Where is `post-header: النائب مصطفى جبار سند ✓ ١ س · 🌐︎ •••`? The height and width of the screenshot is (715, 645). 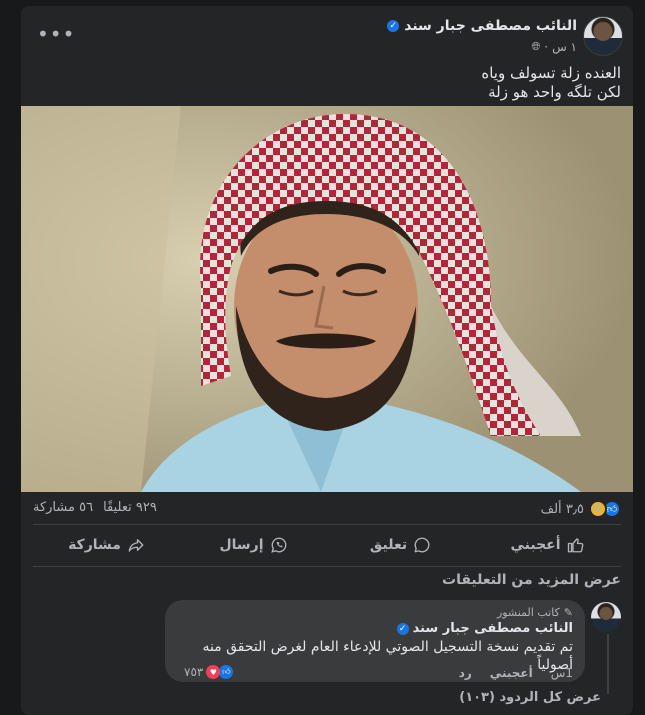
post-header: النائب مصطفى جبار سند ✓ ١ س · 🌐︎ ••• is located at coordinates (327, 38).